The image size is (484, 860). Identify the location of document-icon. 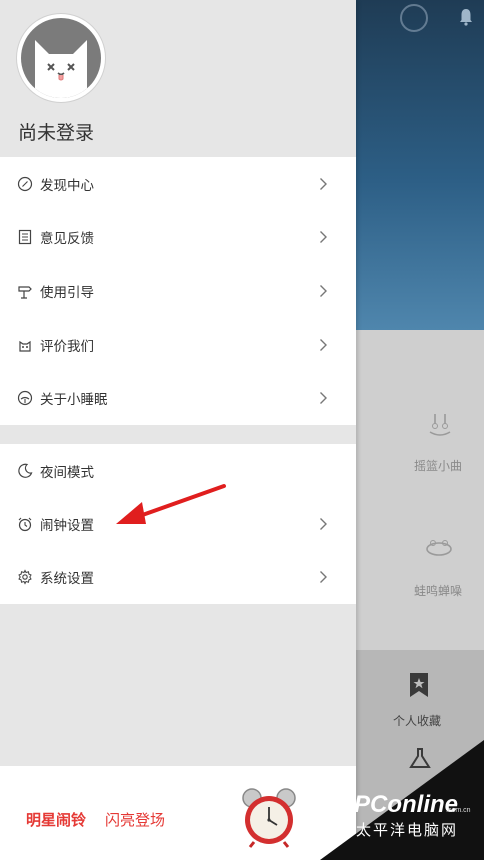
(25, 237).